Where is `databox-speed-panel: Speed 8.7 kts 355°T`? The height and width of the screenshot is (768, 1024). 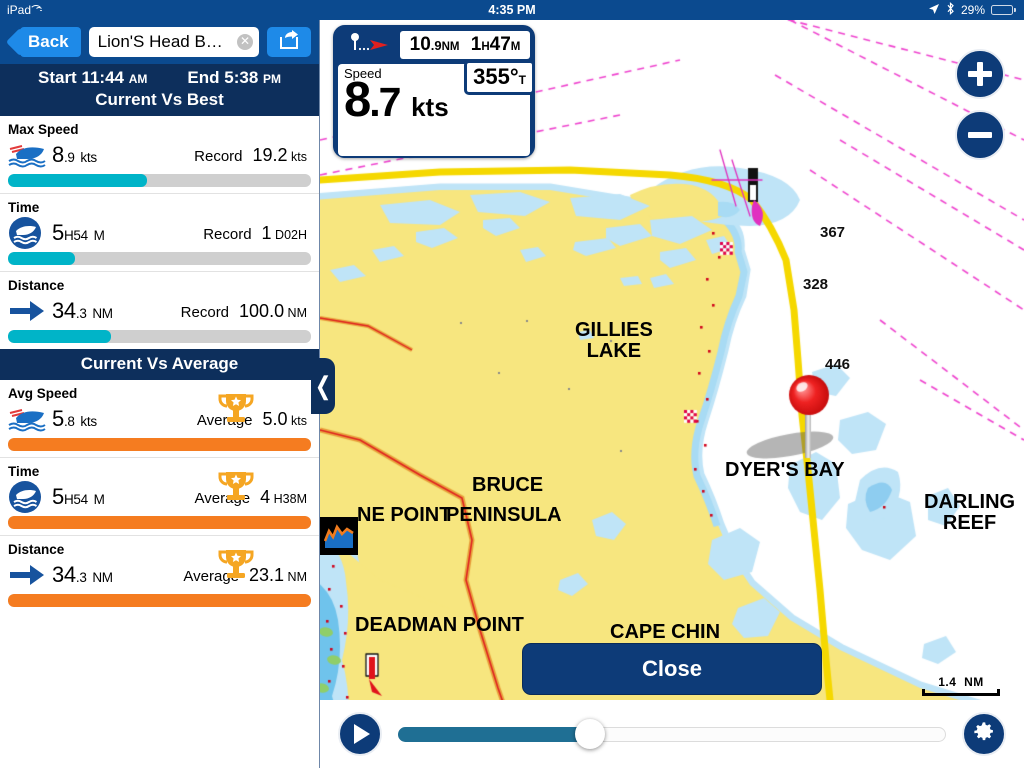
databox-speed-panel: Speed 8.7 kts 355°T is located at coordinates (436, 108).